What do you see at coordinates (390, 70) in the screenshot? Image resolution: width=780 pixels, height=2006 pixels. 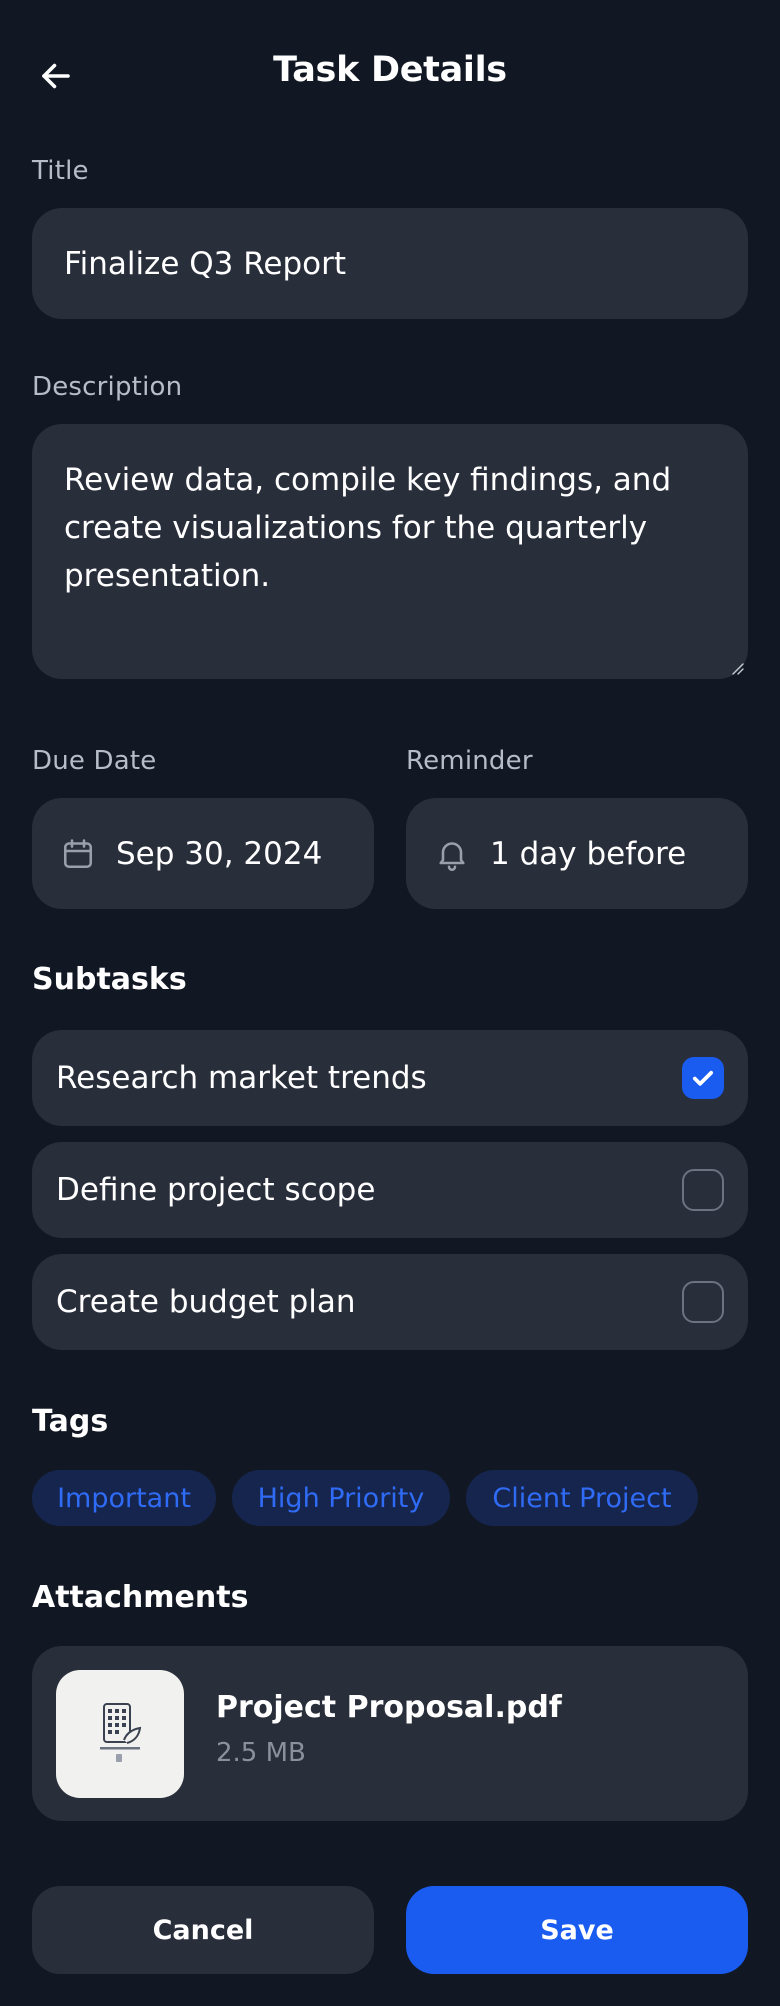 I see `page-title: Task Details` at bounding box center [390, 70].